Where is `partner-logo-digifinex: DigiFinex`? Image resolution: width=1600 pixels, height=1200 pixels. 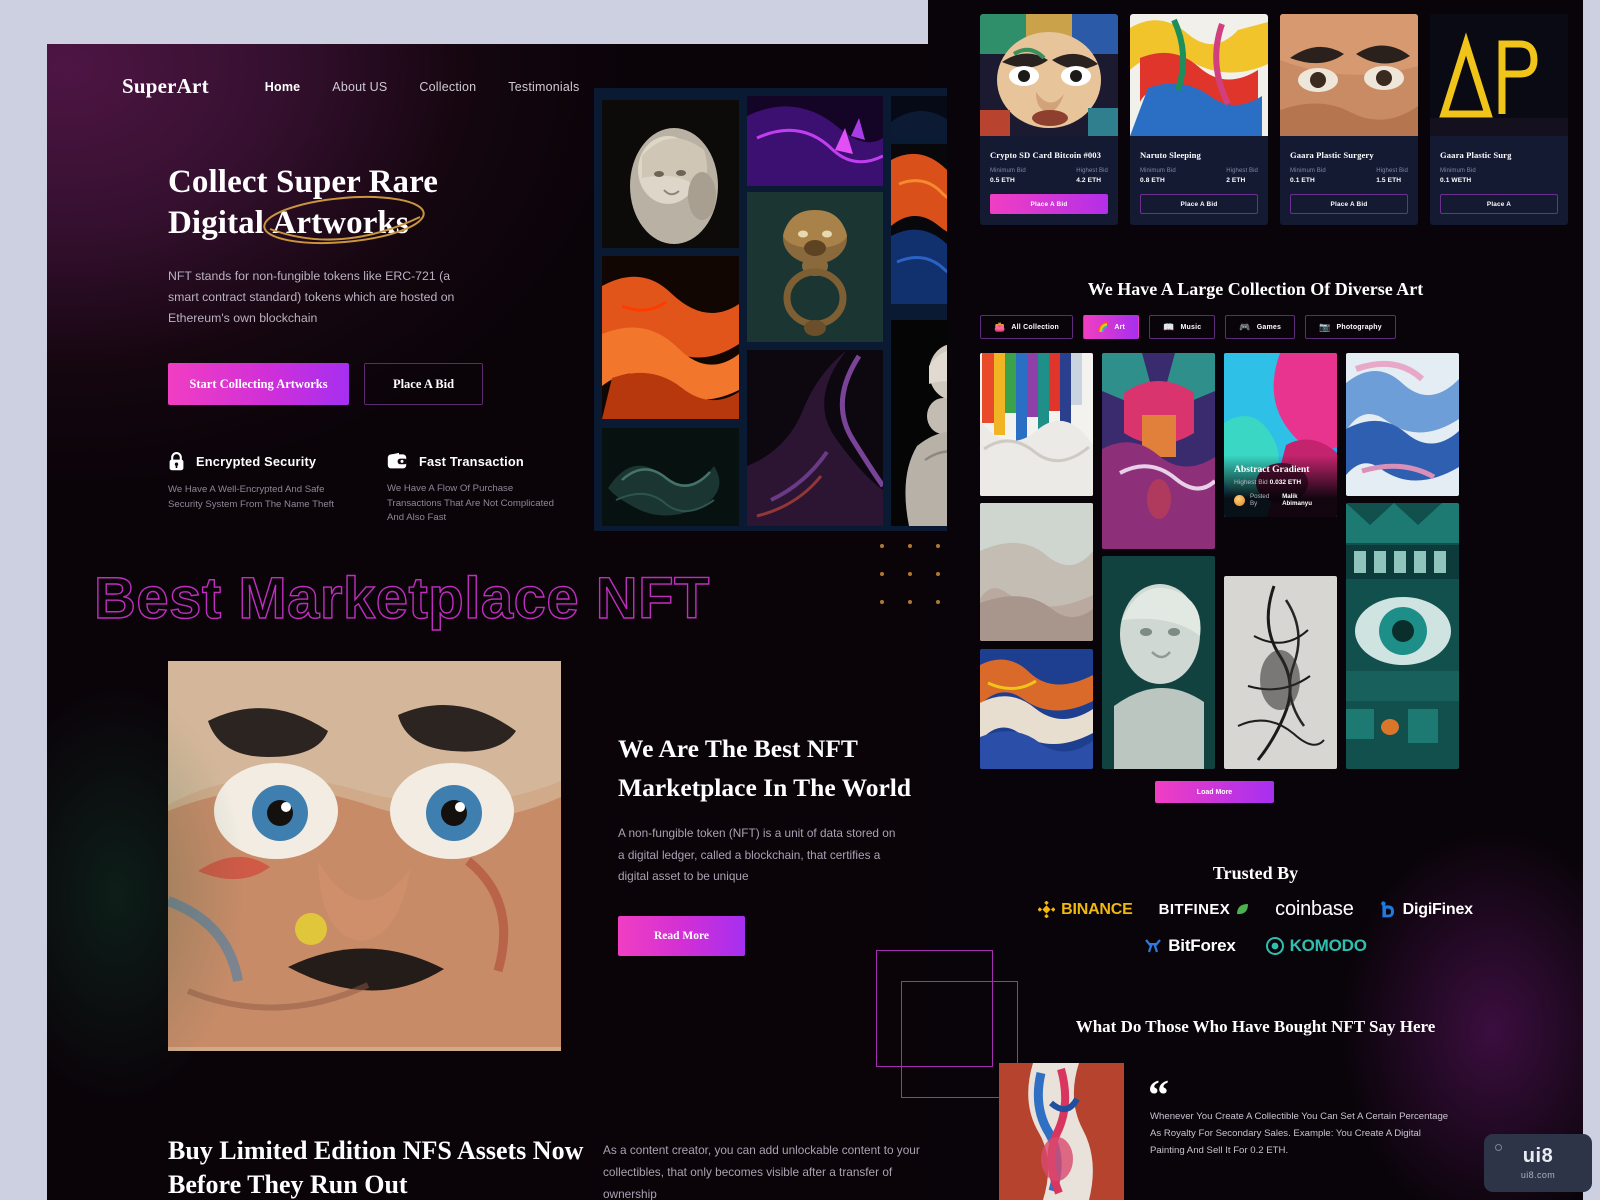 partner-logo-digifinex: DigiFinex is located at coordinates (1426, 910).